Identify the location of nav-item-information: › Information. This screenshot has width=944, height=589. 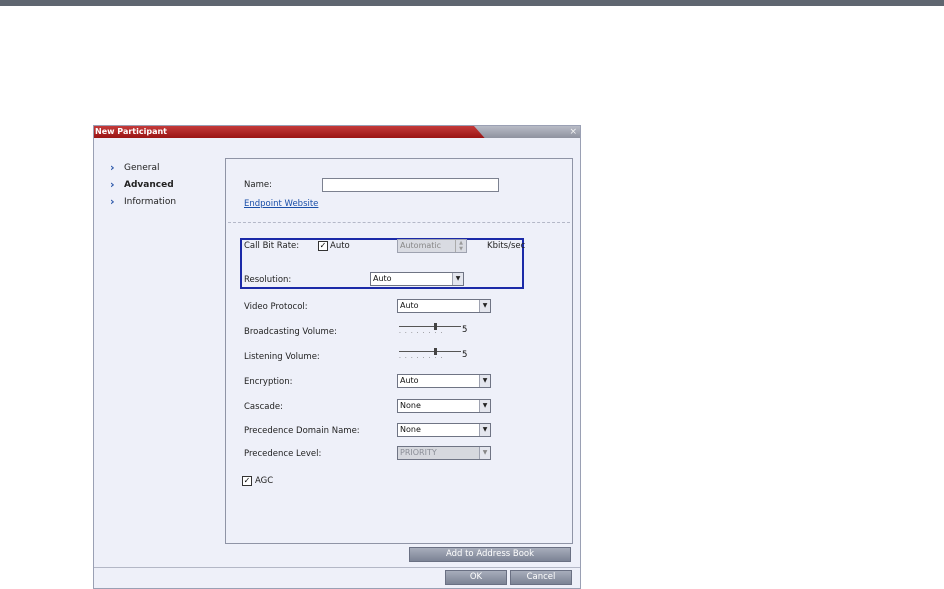
(143, 204).